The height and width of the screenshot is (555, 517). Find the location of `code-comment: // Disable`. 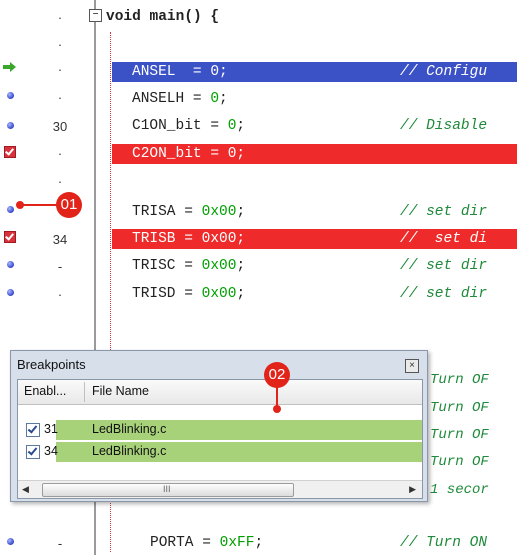

code-comment: // Disable is located at coordinates (444, 126).